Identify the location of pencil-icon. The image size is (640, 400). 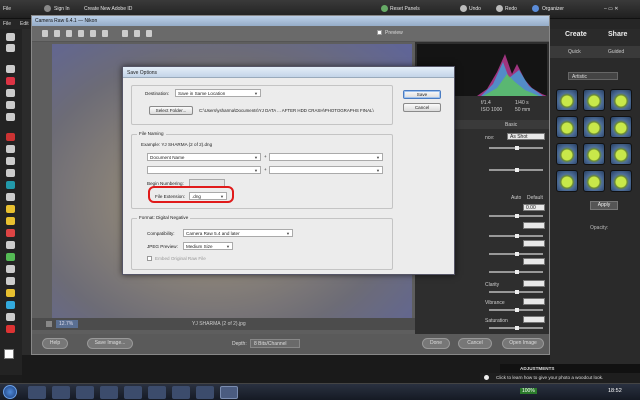
(10, 221).